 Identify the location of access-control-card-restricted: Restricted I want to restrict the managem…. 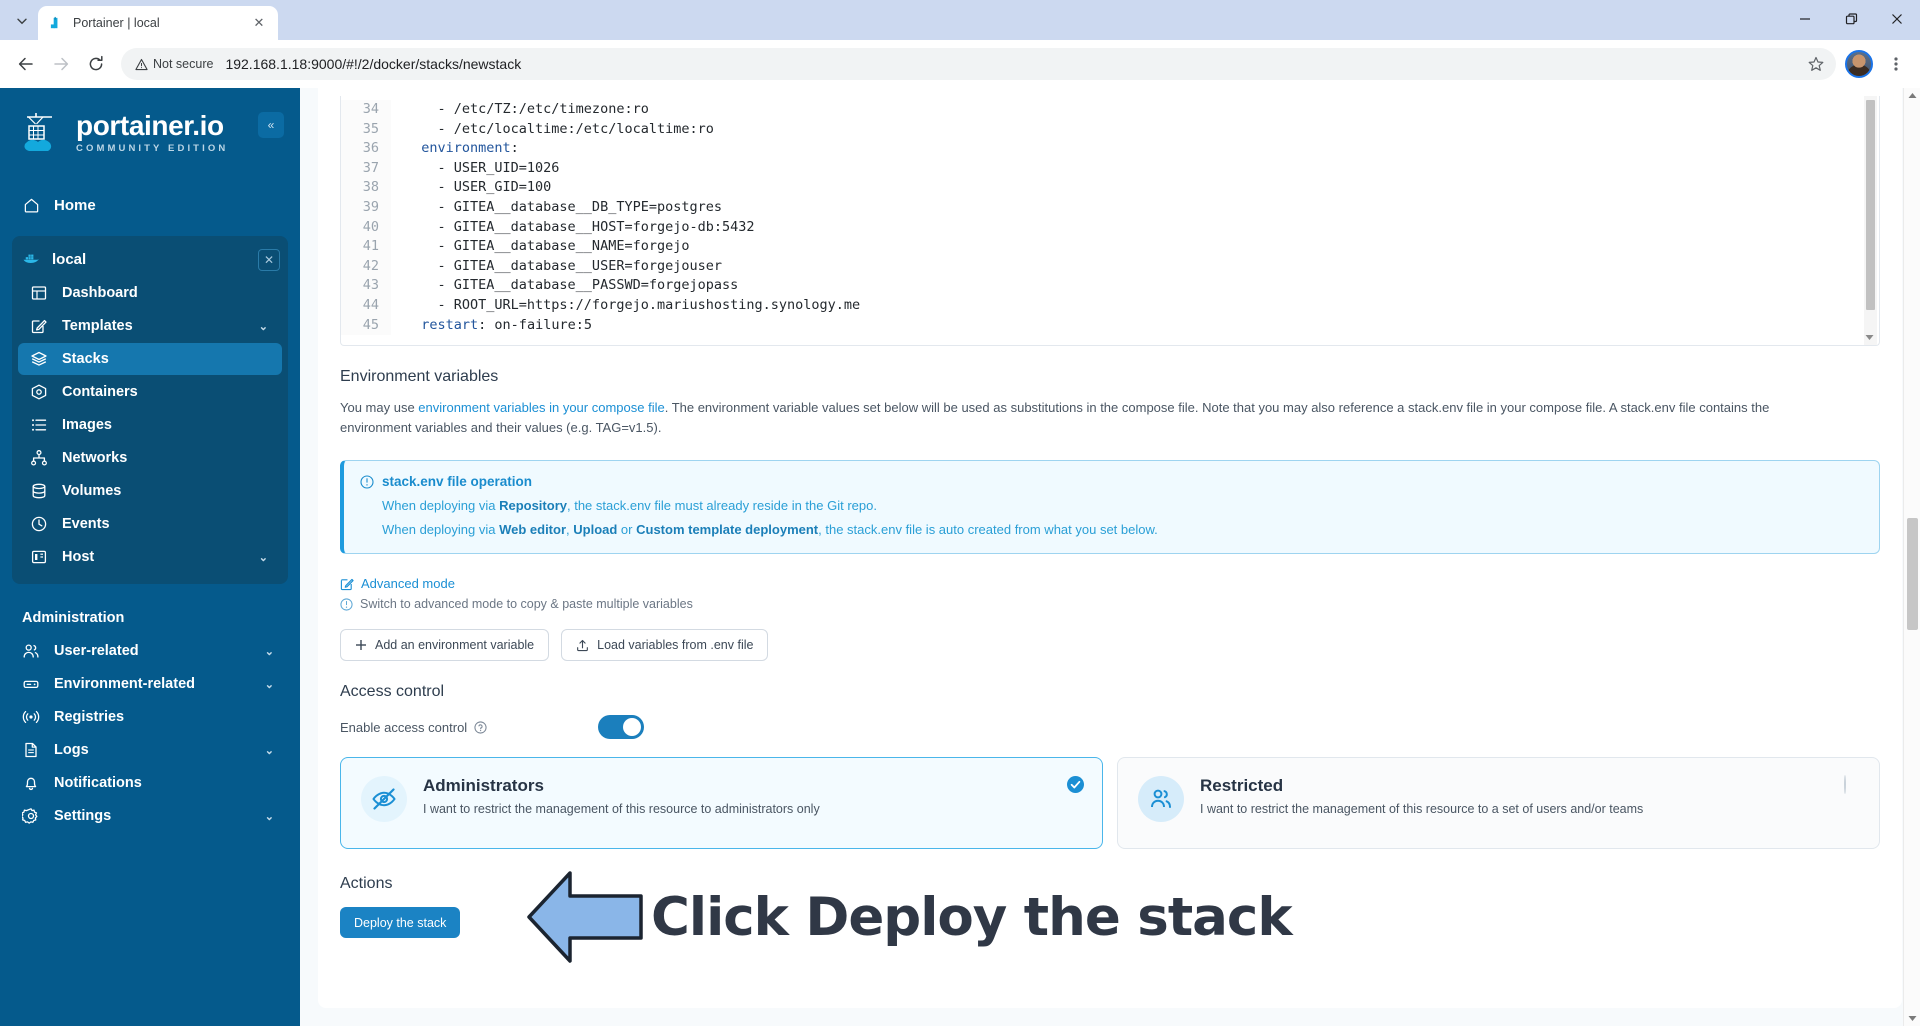
(1498, 803).